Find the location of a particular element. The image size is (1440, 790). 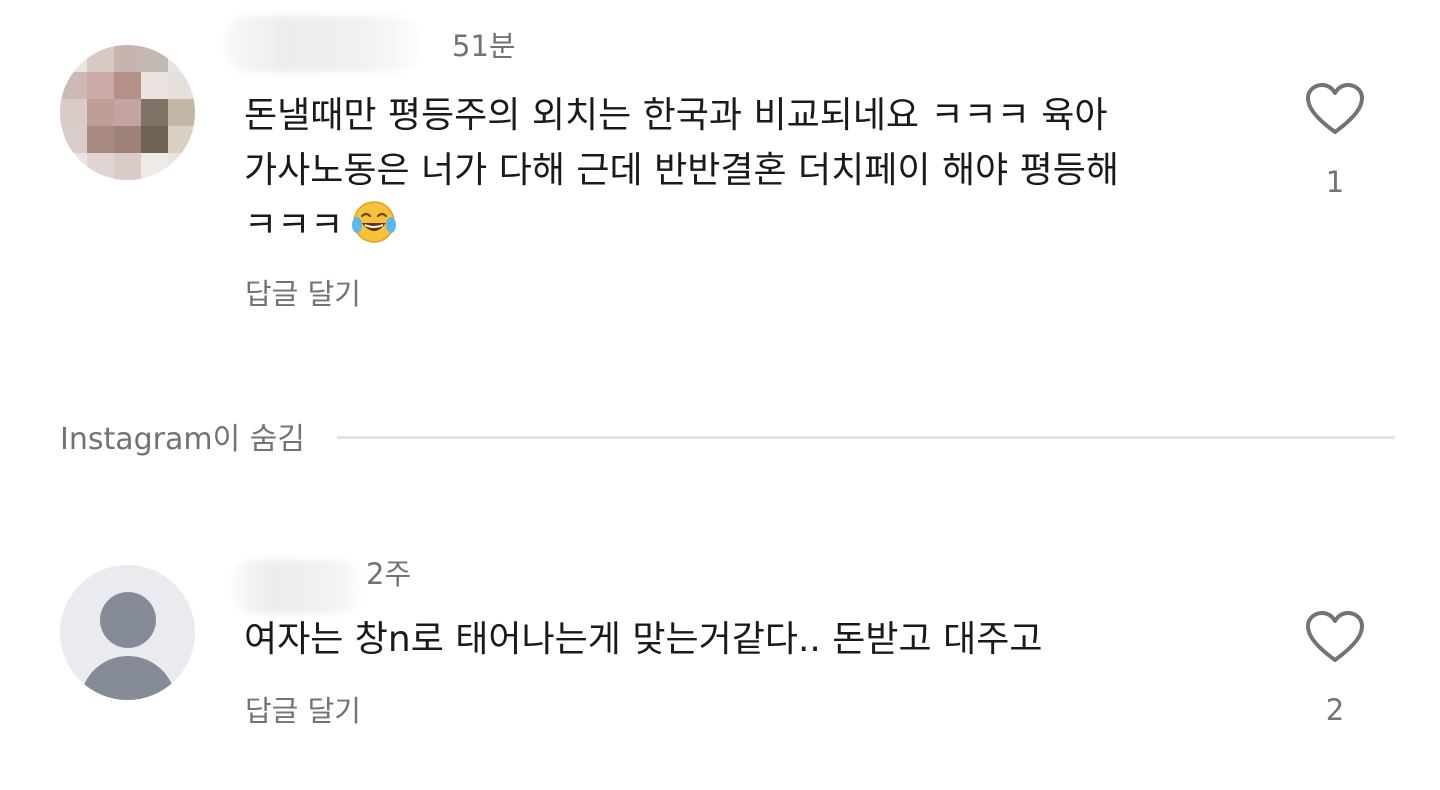

avatar-body-shape is located at coordinates (128, 678).